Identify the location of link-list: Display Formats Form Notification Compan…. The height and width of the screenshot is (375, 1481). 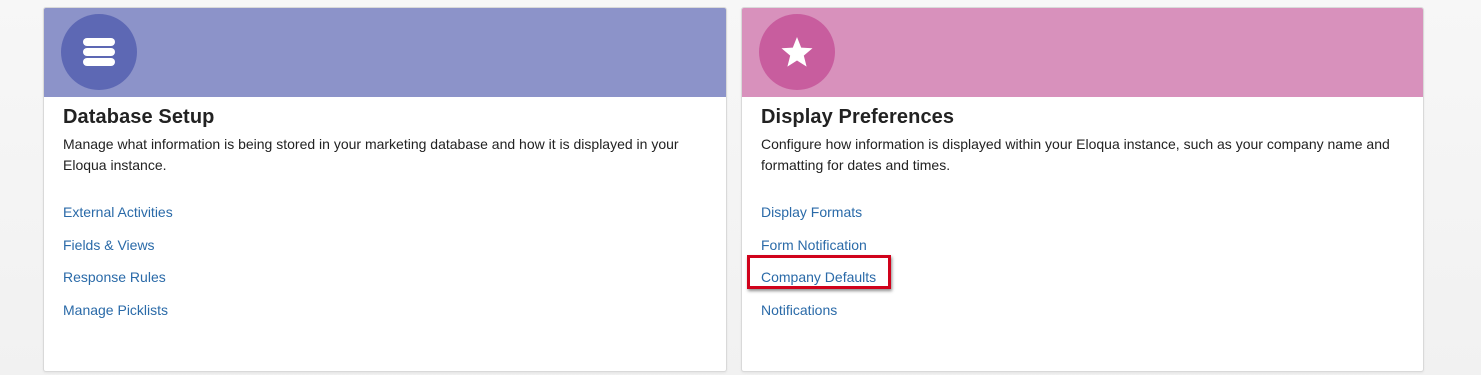
(819, 267).